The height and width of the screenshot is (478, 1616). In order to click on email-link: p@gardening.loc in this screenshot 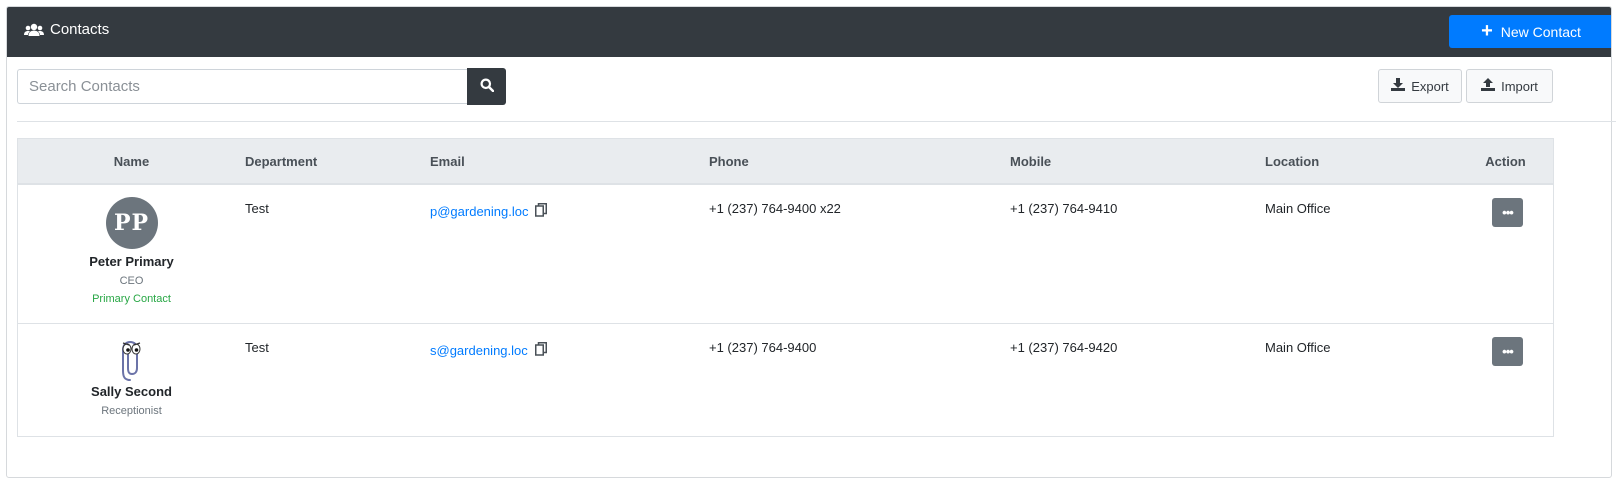, I will do `click(479, 211)`.